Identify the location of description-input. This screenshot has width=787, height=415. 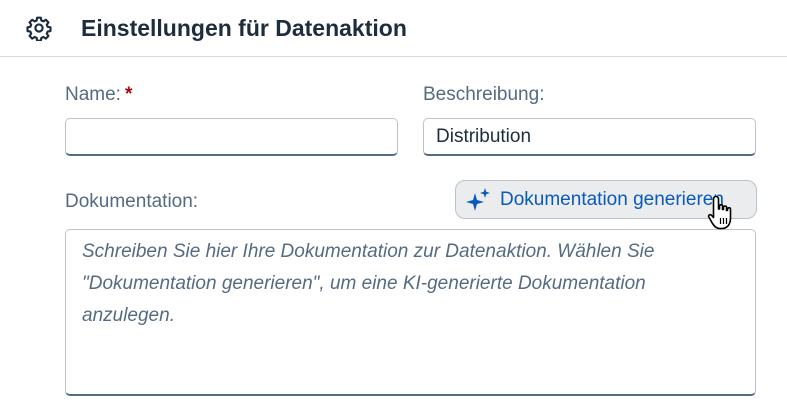
(589, 137).